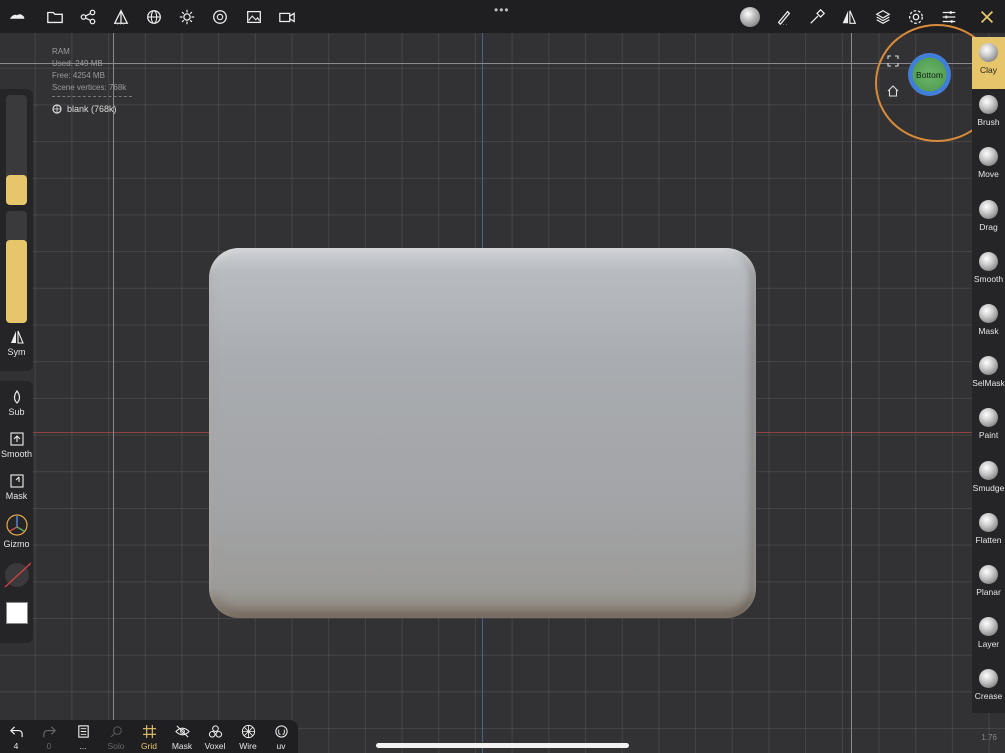 This screenshot has height=753, width=1005. What do you see at coordinates (988, 272) in the screenshot?
I see `brush-smooth: Smooth` at bounding box center [988, 272].